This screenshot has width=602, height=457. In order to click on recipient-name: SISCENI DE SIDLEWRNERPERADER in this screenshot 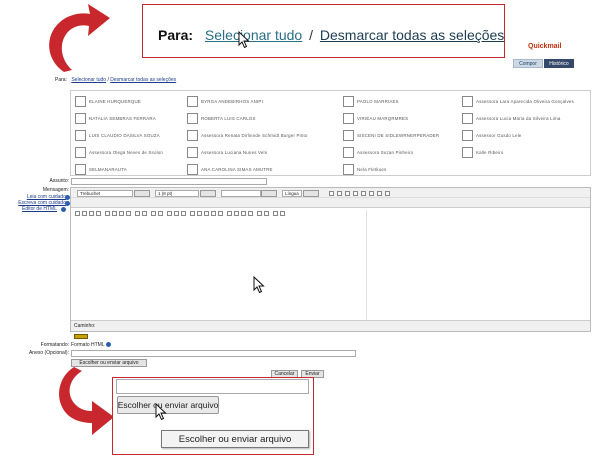, I will do `click(398, 135)`.